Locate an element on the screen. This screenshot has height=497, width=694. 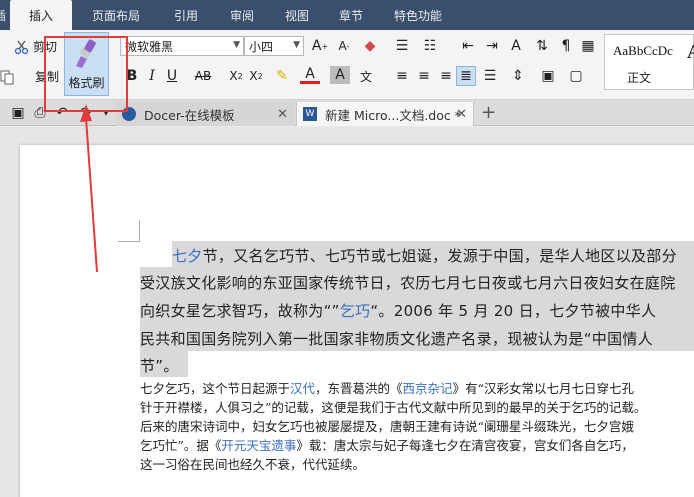
numbered-list-icon: ☷ is located at coordinates (430, 46).